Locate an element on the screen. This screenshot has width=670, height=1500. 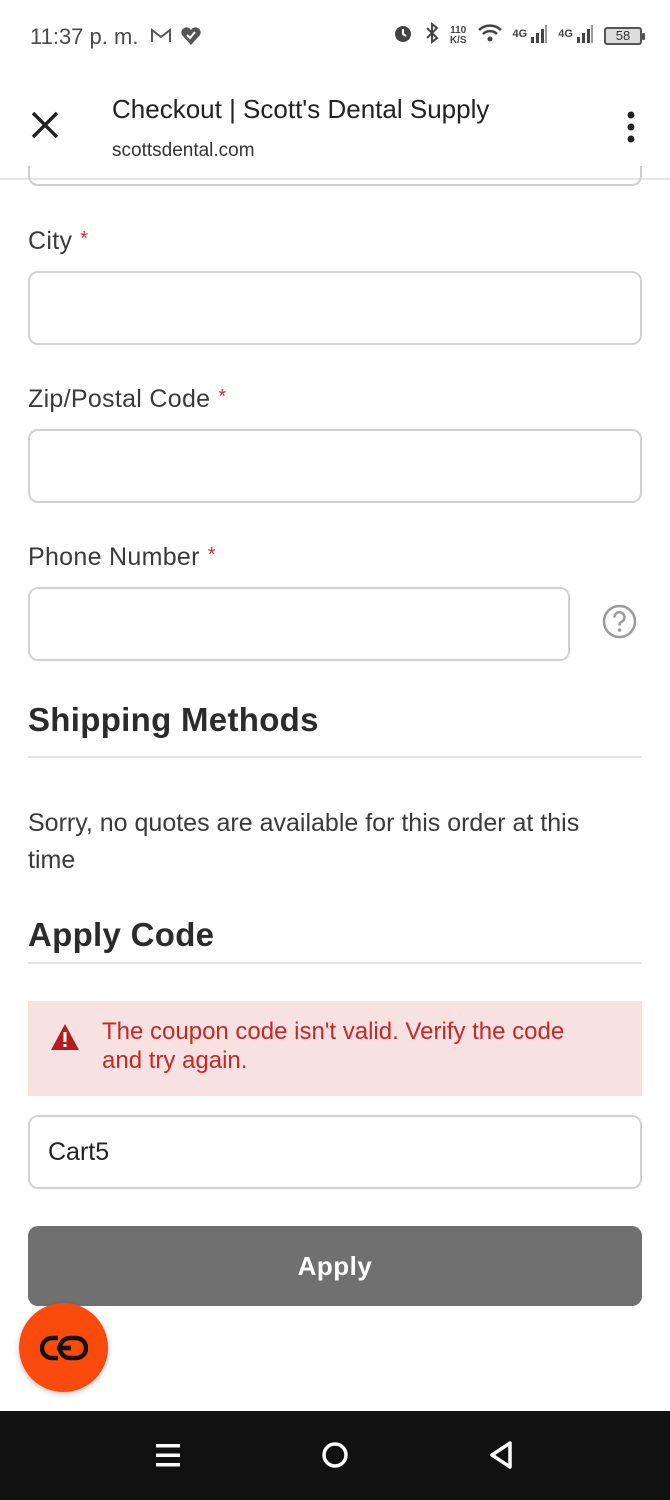
heart-app-icon is located at coordinates (191, 38).